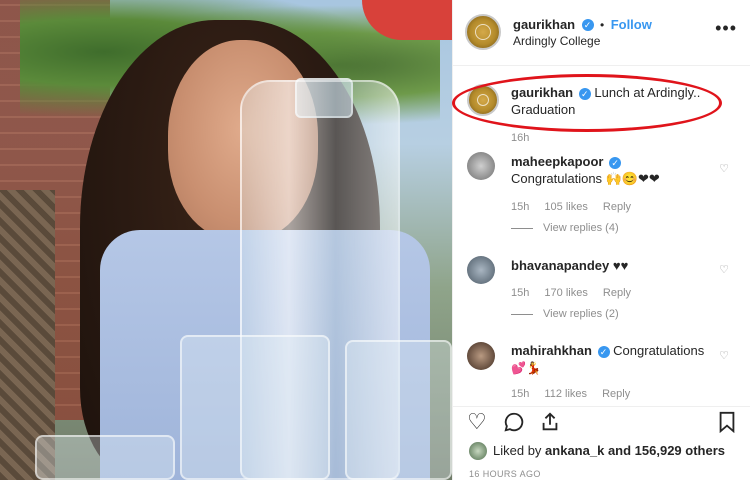 This screenshot has width=750, height=480. What do you see at coordinates (483, 32) in the screenshot?
I see `author-avatar` at bounding box center [483, 32].